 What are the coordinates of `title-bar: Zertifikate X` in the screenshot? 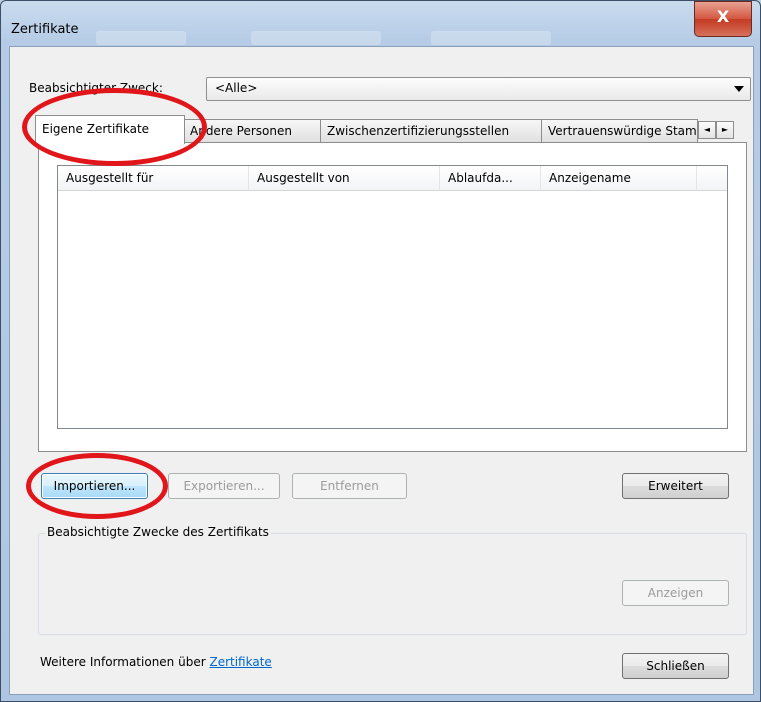 It's located at (380, 23).